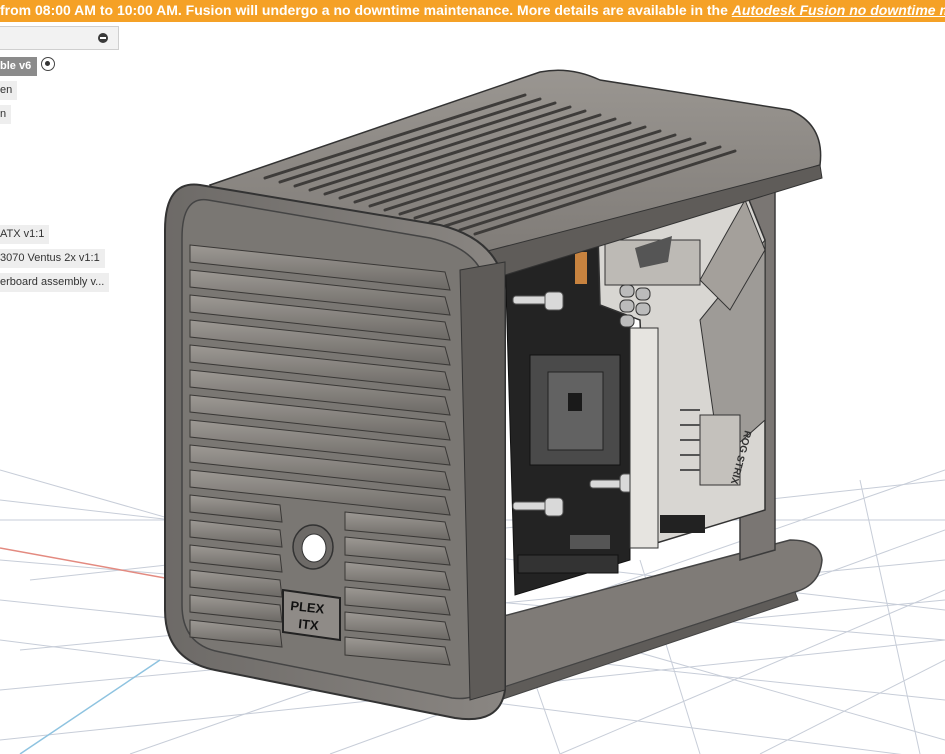 The height and width of the screenshot is (754, 945). Describe the element at coordinates (838, 10) in the screenshot. I see `banner-link: Autodesk Fusion no downtime maintenance` at that location.